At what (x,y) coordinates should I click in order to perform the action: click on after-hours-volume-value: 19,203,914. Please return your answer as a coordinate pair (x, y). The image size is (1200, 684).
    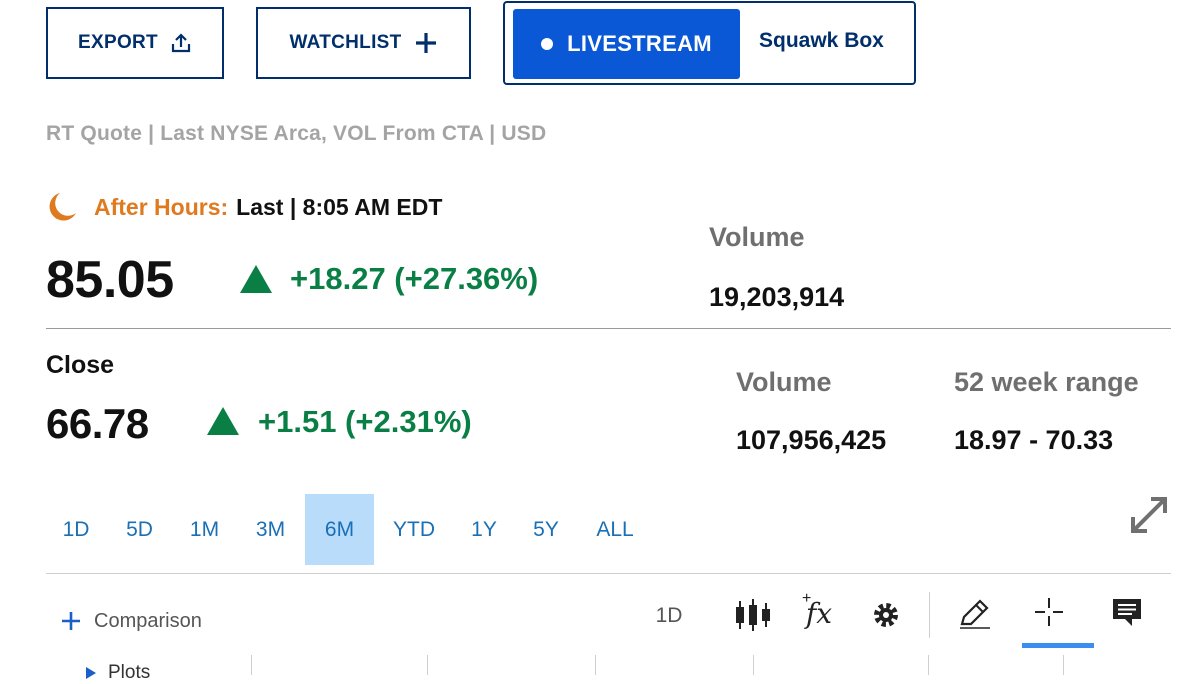
    Looking at the image, I should click on (777, 297).